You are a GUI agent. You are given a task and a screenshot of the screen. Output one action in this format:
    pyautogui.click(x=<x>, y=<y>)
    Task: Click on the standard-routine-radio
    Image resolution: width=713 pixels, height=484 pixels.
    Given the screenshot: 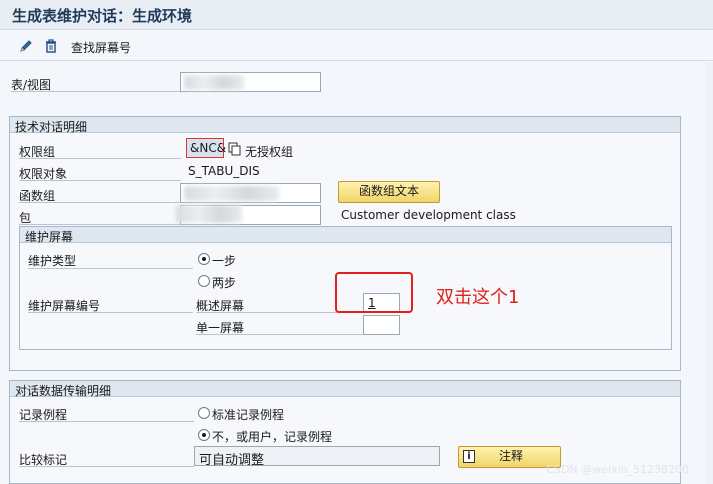 What is the action you would take?
    pyautogui.click(x=204, y=413)
    